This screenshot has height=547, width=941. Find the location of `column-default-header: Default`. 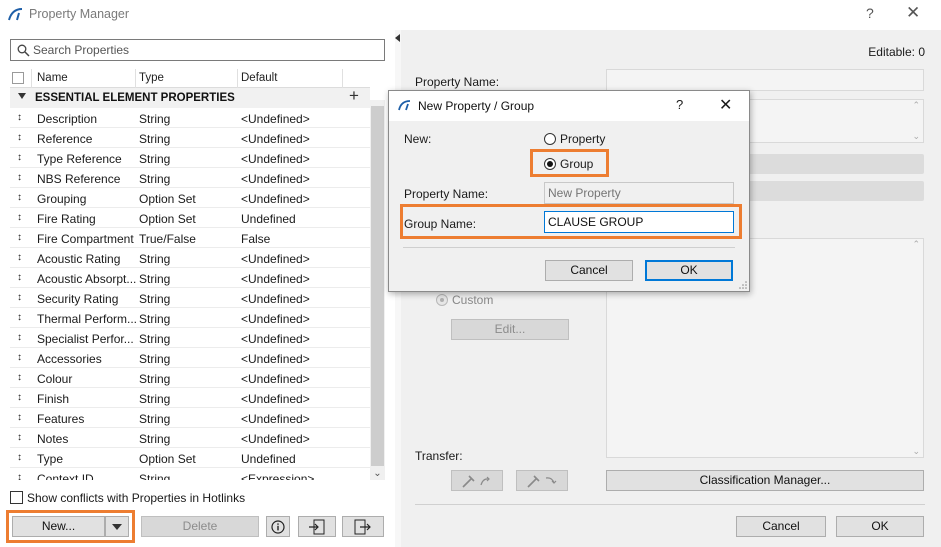

column-default-header: Default is located at coordinates (259, 78).